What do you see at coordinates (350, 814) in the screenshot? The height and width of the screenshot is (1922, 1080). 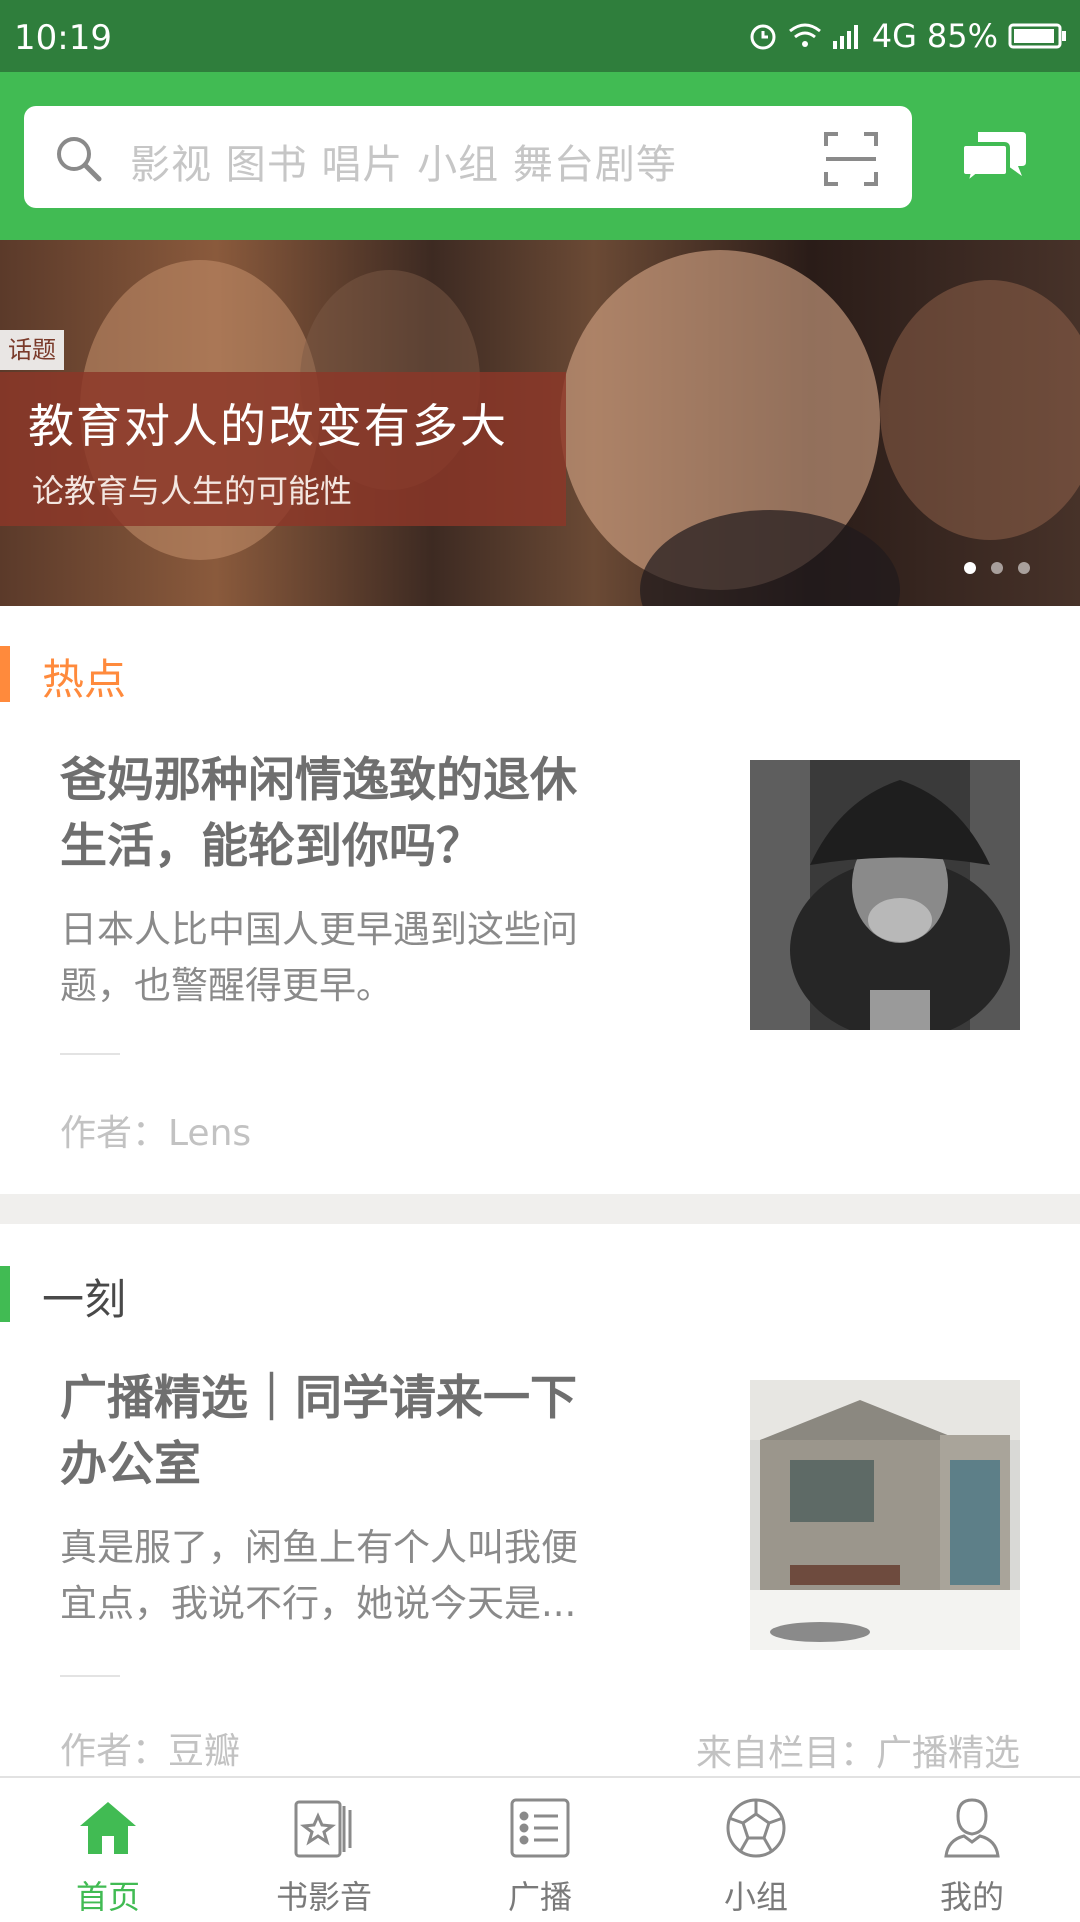 I see `article-title: 爸妈那种闲情逸致的退休 生活，能轮到你吗？` at bounding box center [350, 814].